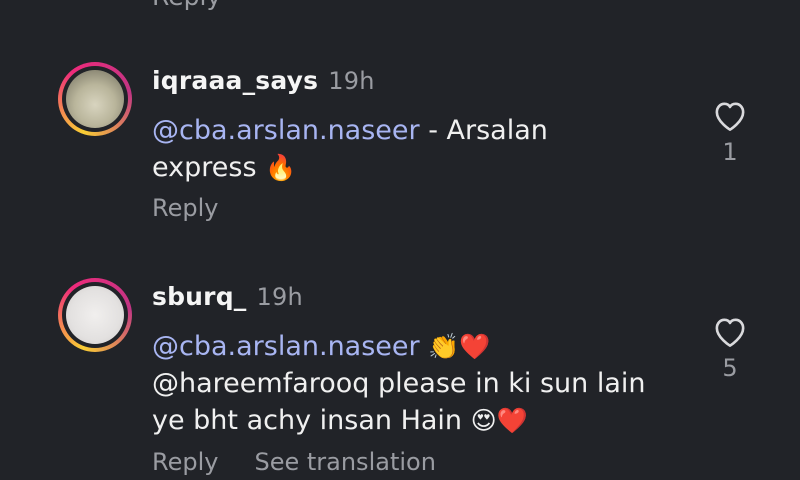 This screenshot has height=480, width=800. I want to click on clap-heart-emoji: 👏❤️, so click(459, 346).